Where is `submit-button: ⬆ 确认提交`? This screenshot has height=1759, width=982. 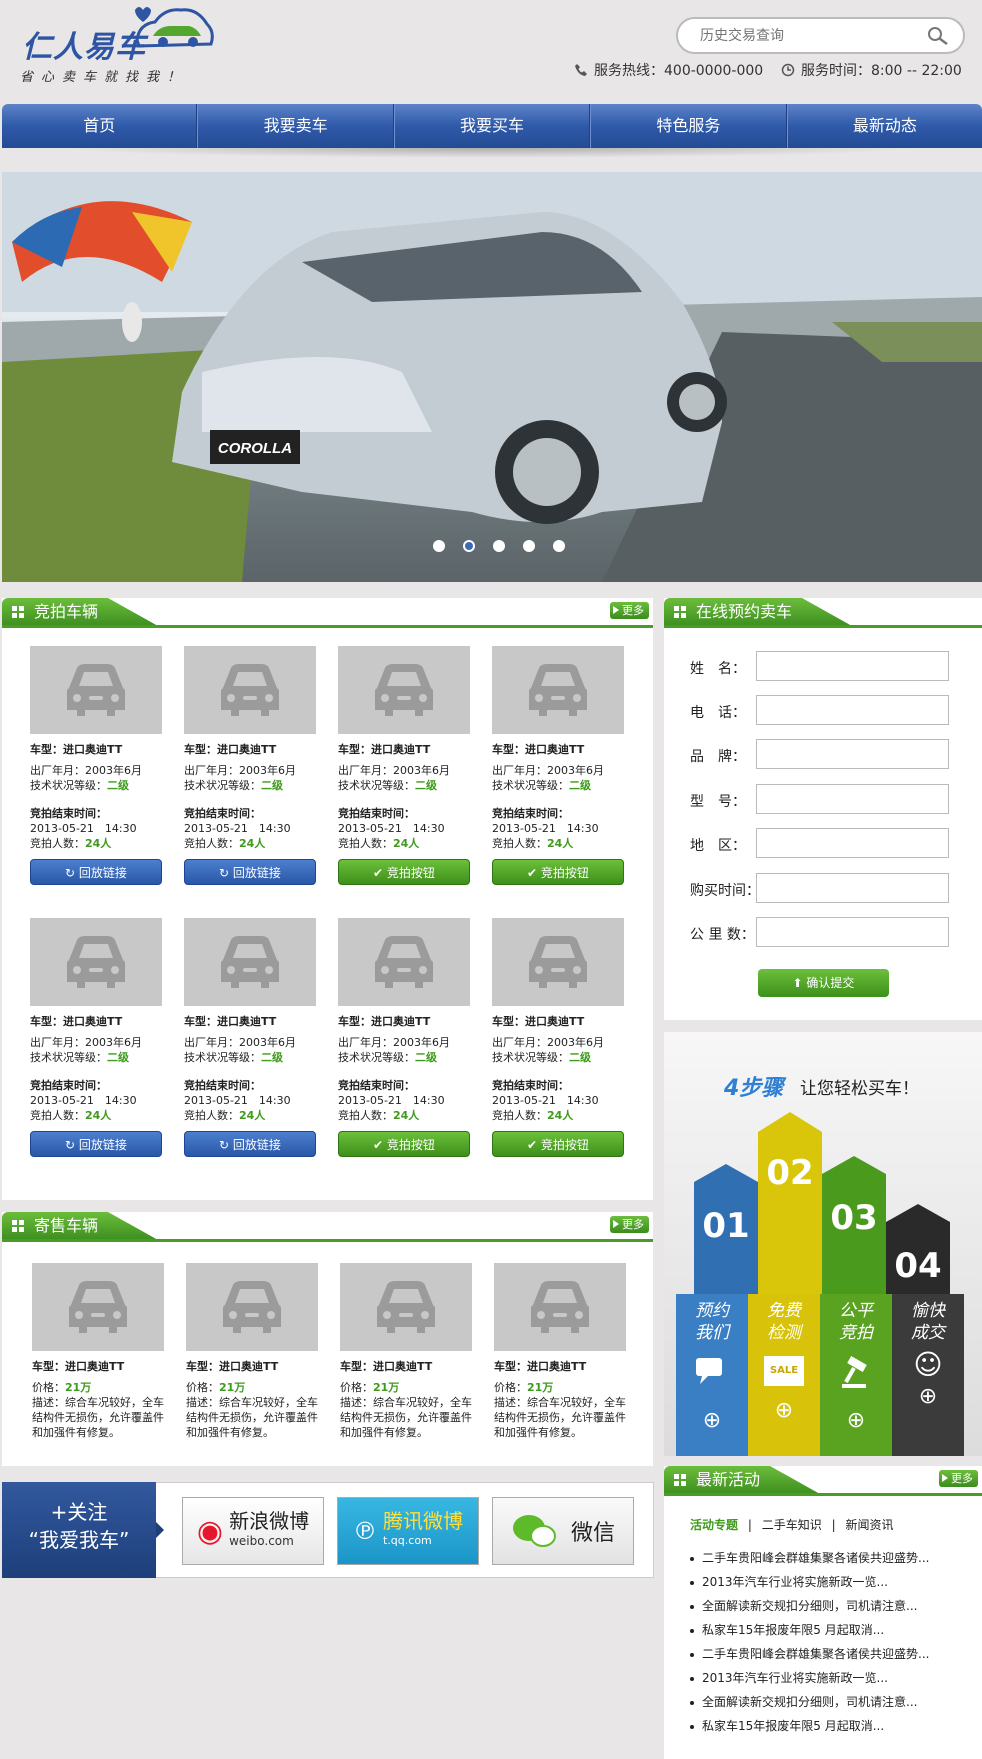
submit-button: ⬆ 确认提交 is located at coordinates (823, 983).